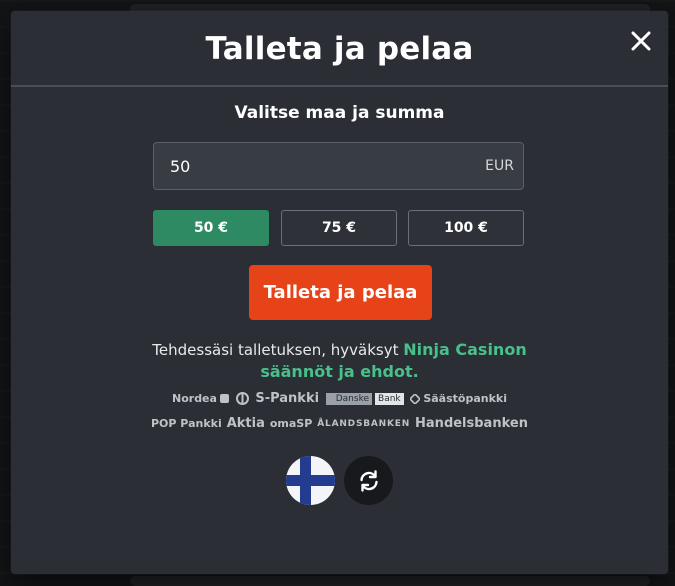 Image resolution: width=675 pixels, height=586 pixels. I want to click on bank-logo-nordea: Nordea, so click(200, 398).